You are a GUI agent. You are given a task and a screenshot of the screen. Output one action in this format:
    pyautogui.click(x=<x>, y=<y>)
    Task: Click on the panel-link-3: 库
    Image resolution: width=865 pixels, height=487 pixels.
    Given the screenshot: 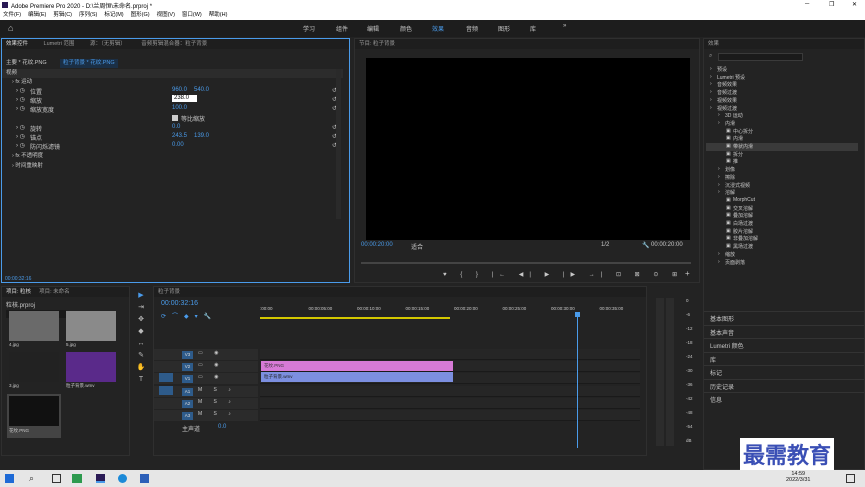 What is the action you would take?
    pyautogui.click(x=713, y=359)
    